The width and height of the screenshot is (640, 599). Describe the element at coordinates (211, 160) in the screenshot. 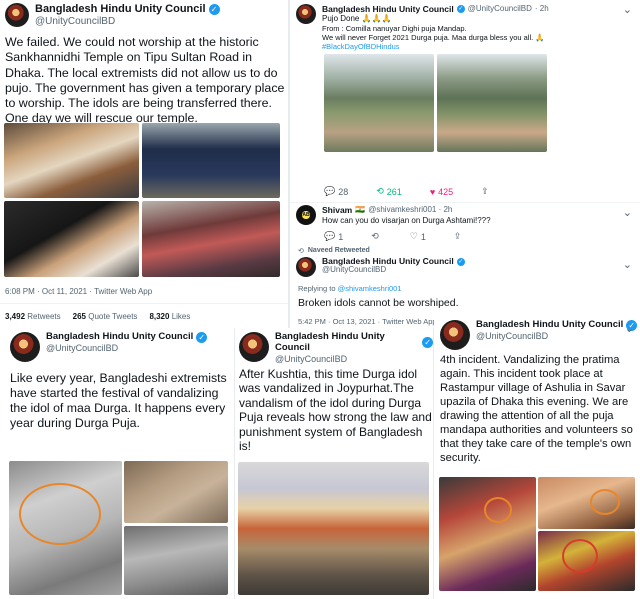

I see `photo-police` at that location.